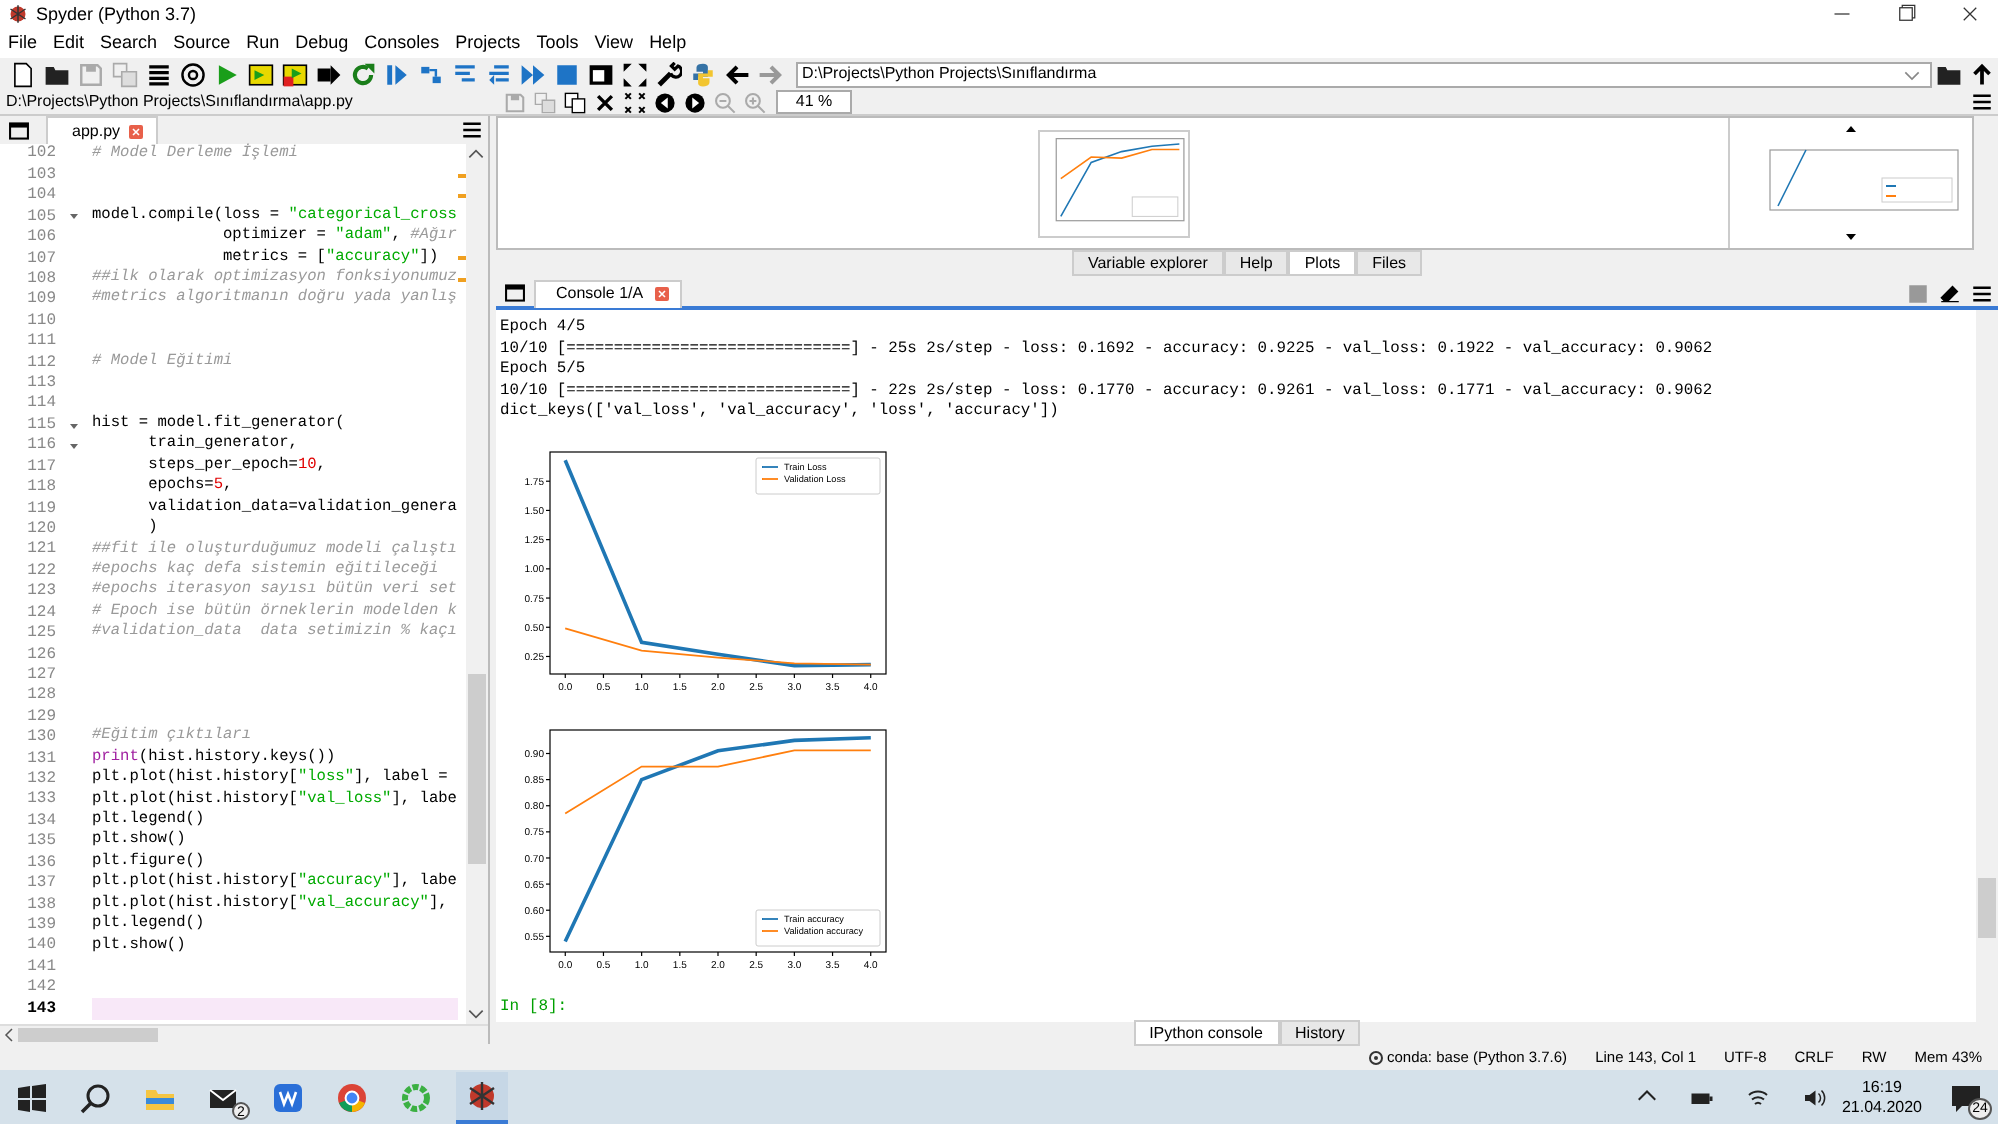 This screenshot has width=1998, height=1124. What do you see at coordinates (535, 1008) in the screenshot?
I see `console-prompt: In [8]:` at bounding box center [535, 1008].